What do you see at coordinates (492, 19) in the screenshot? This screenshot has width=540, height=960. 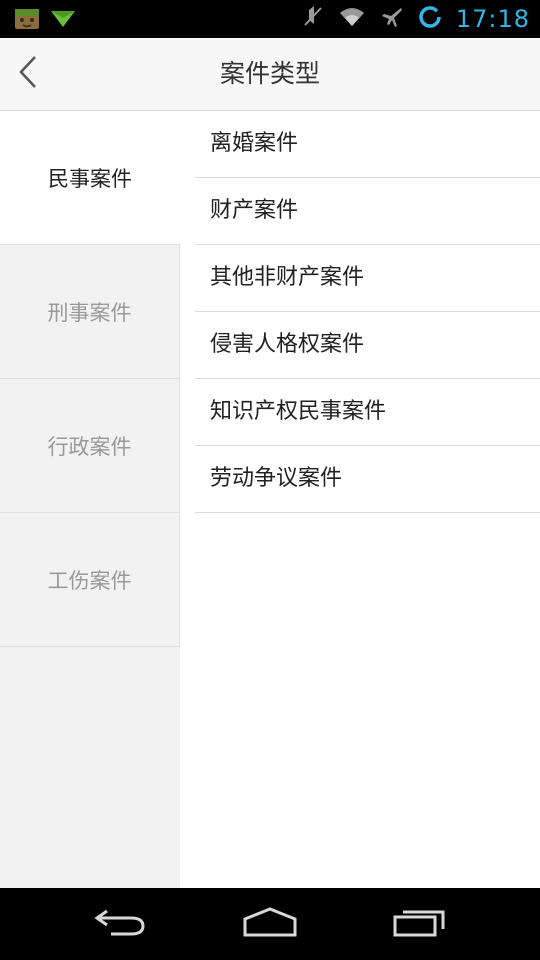 I see `status-time: 17:18` at bounding box center [492, 19].